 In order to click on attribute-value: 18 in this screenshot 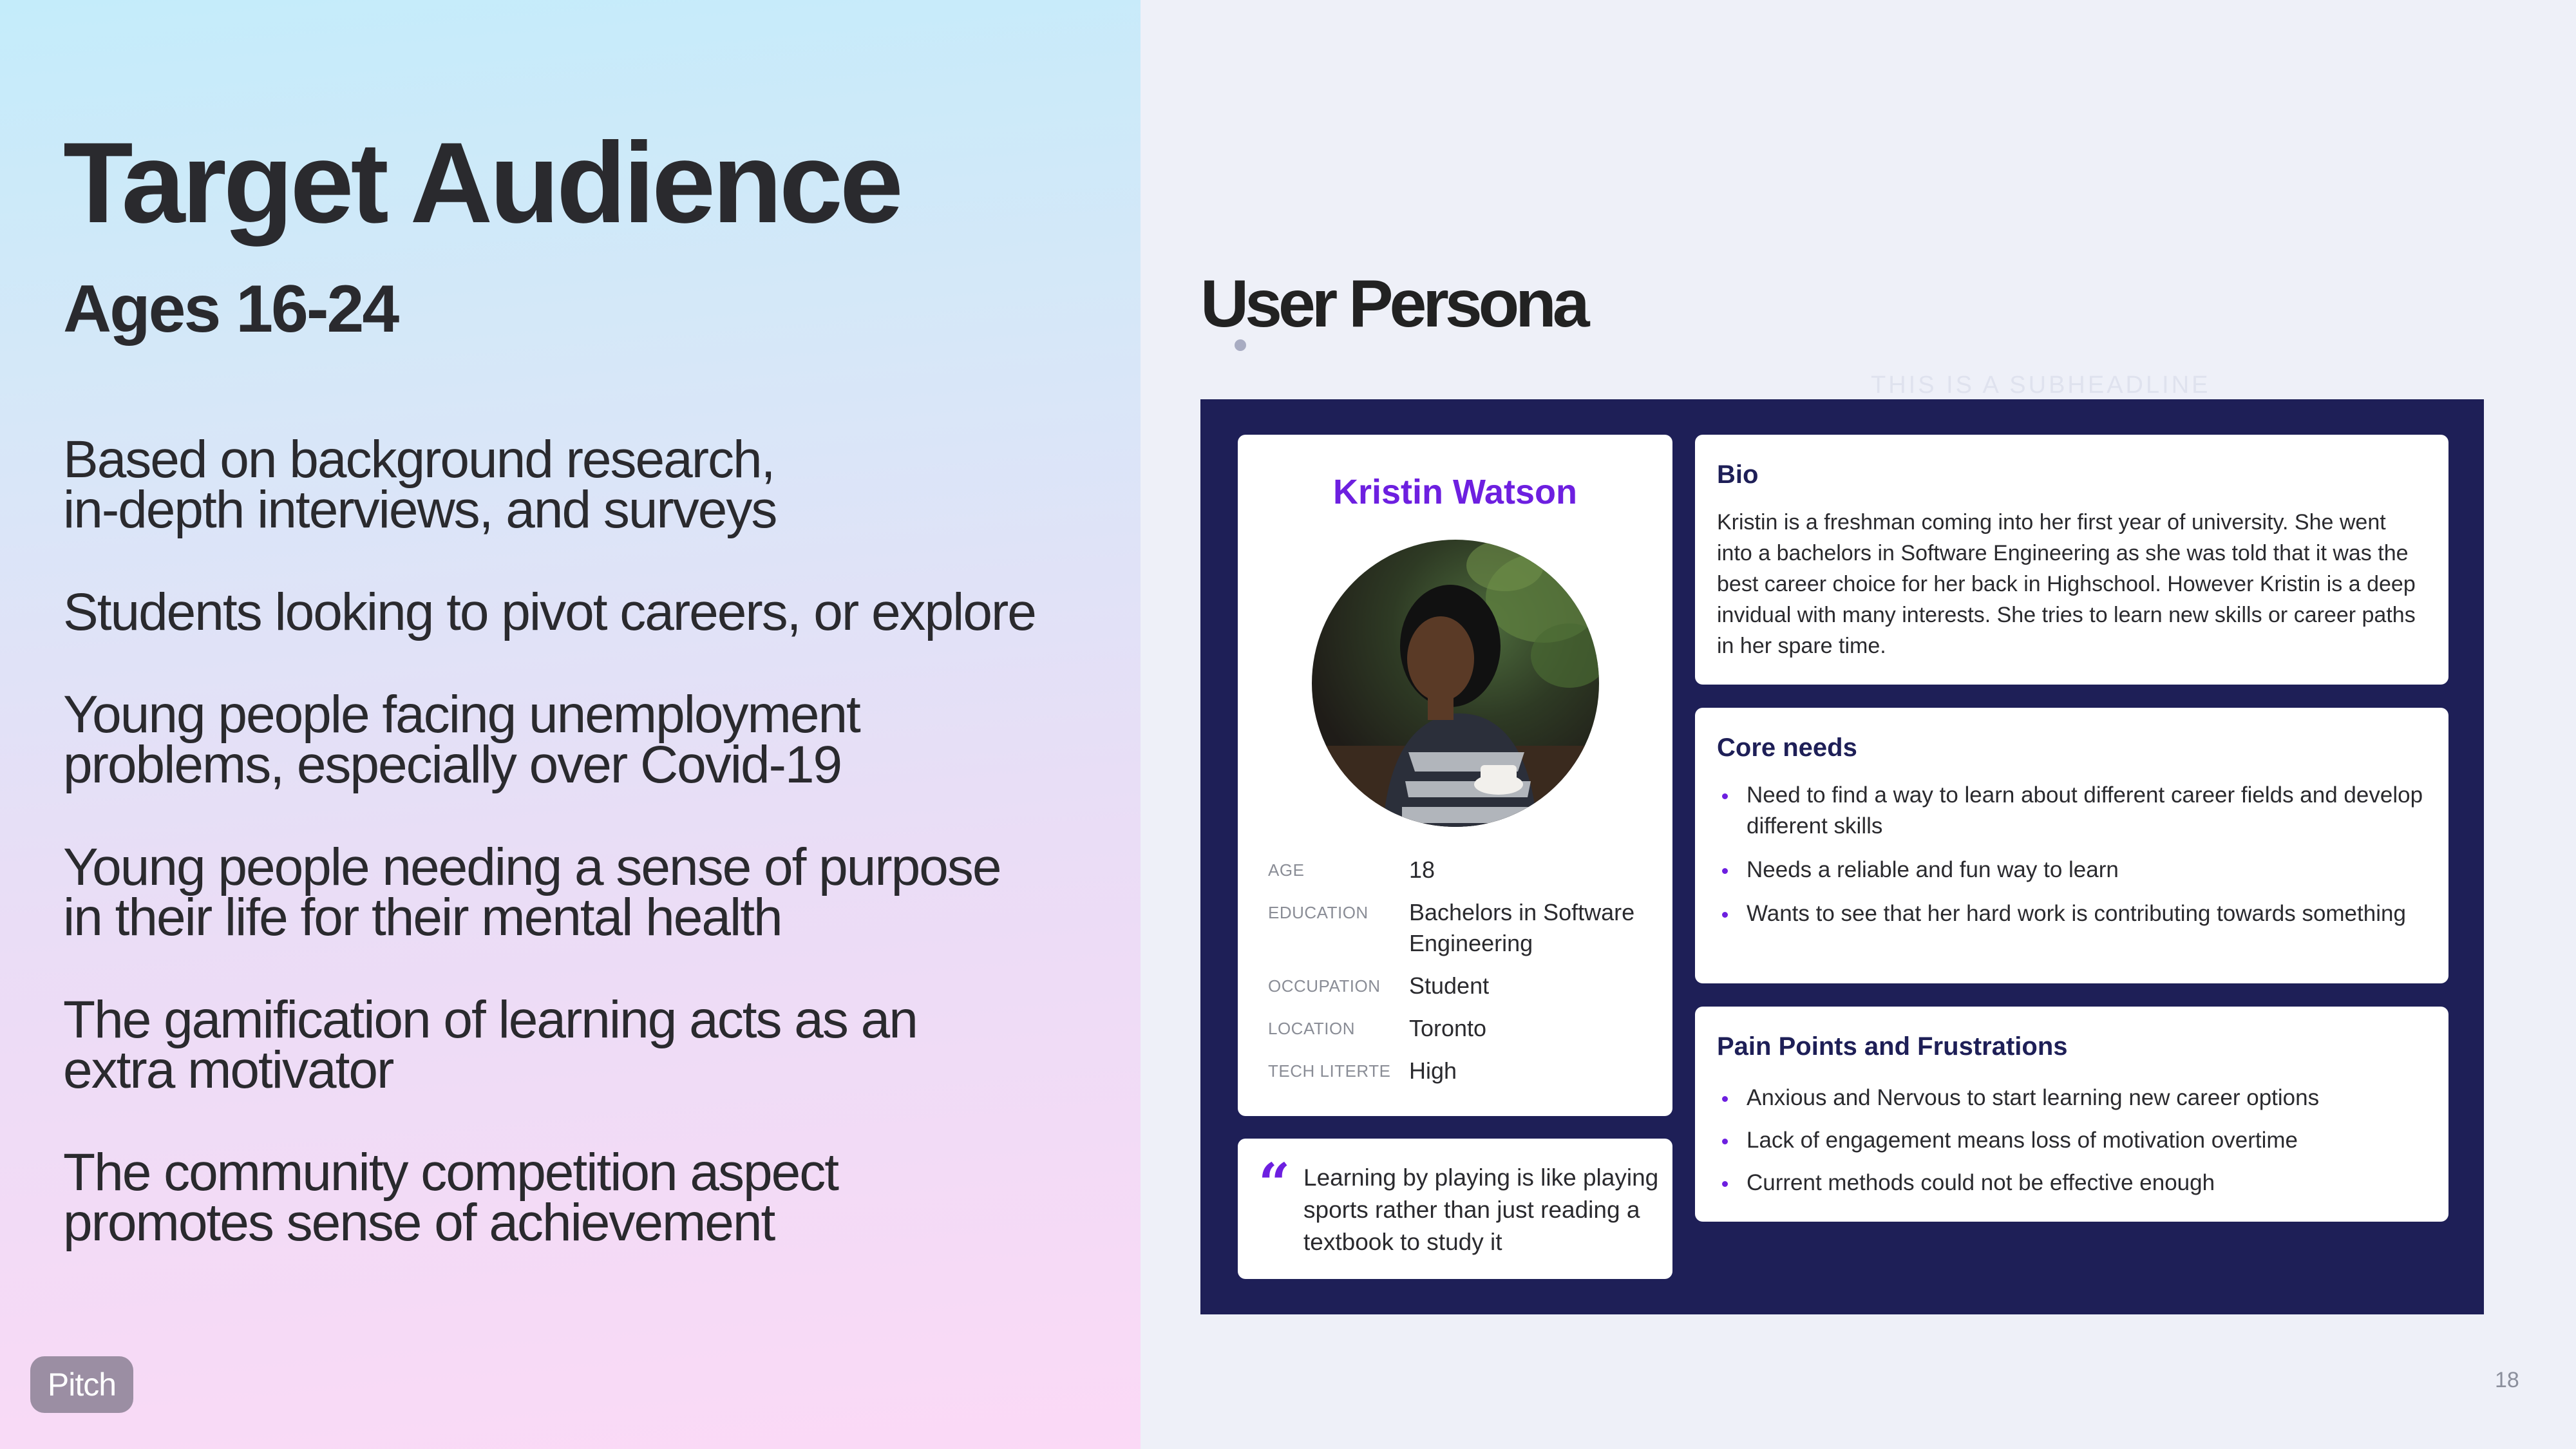, I will do `click(1422, 870)`.